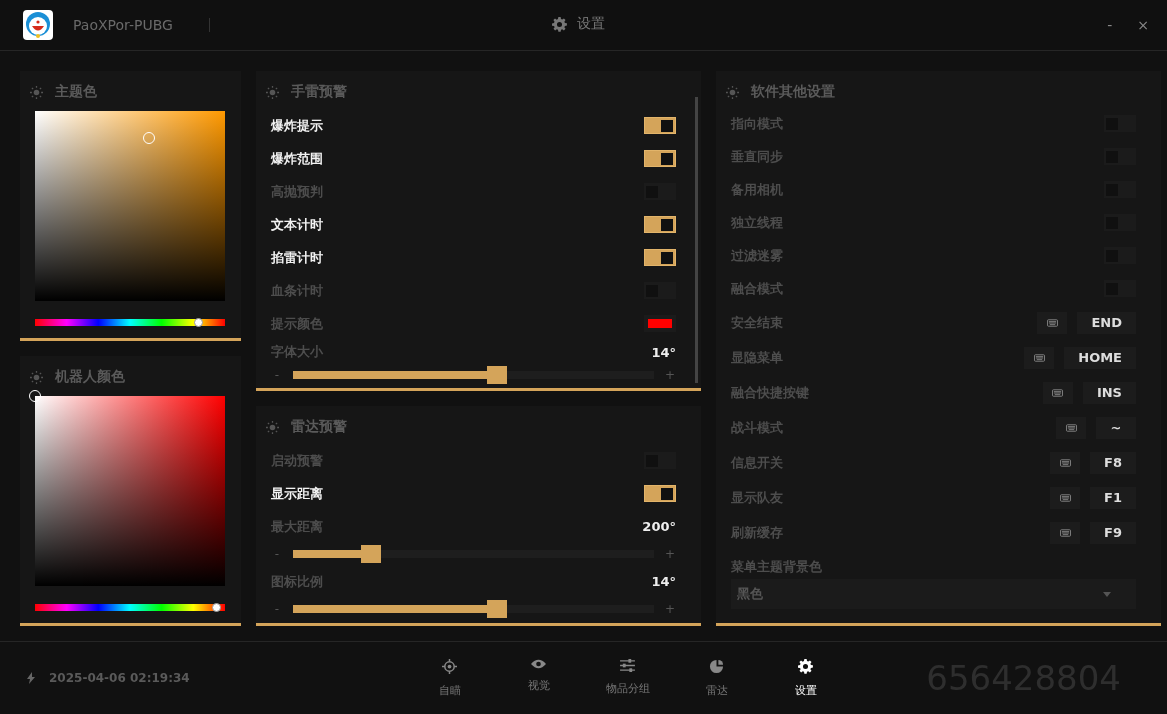 The width and height of the screenshot is (1167, 714). Describe the element at coordinates (319, 427) in the screenshot. I see `panel-title: 雷达预警` at that location.